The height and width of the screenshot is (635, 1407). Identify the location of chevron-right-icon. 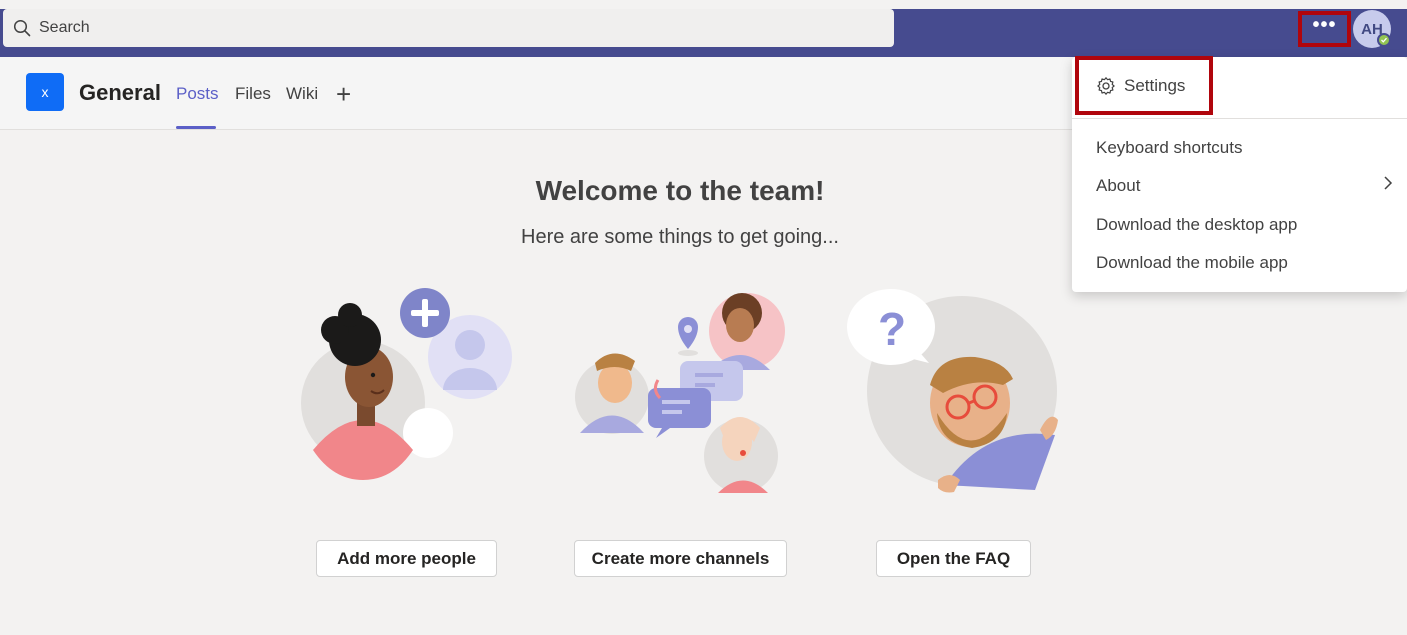
(1388, 183).